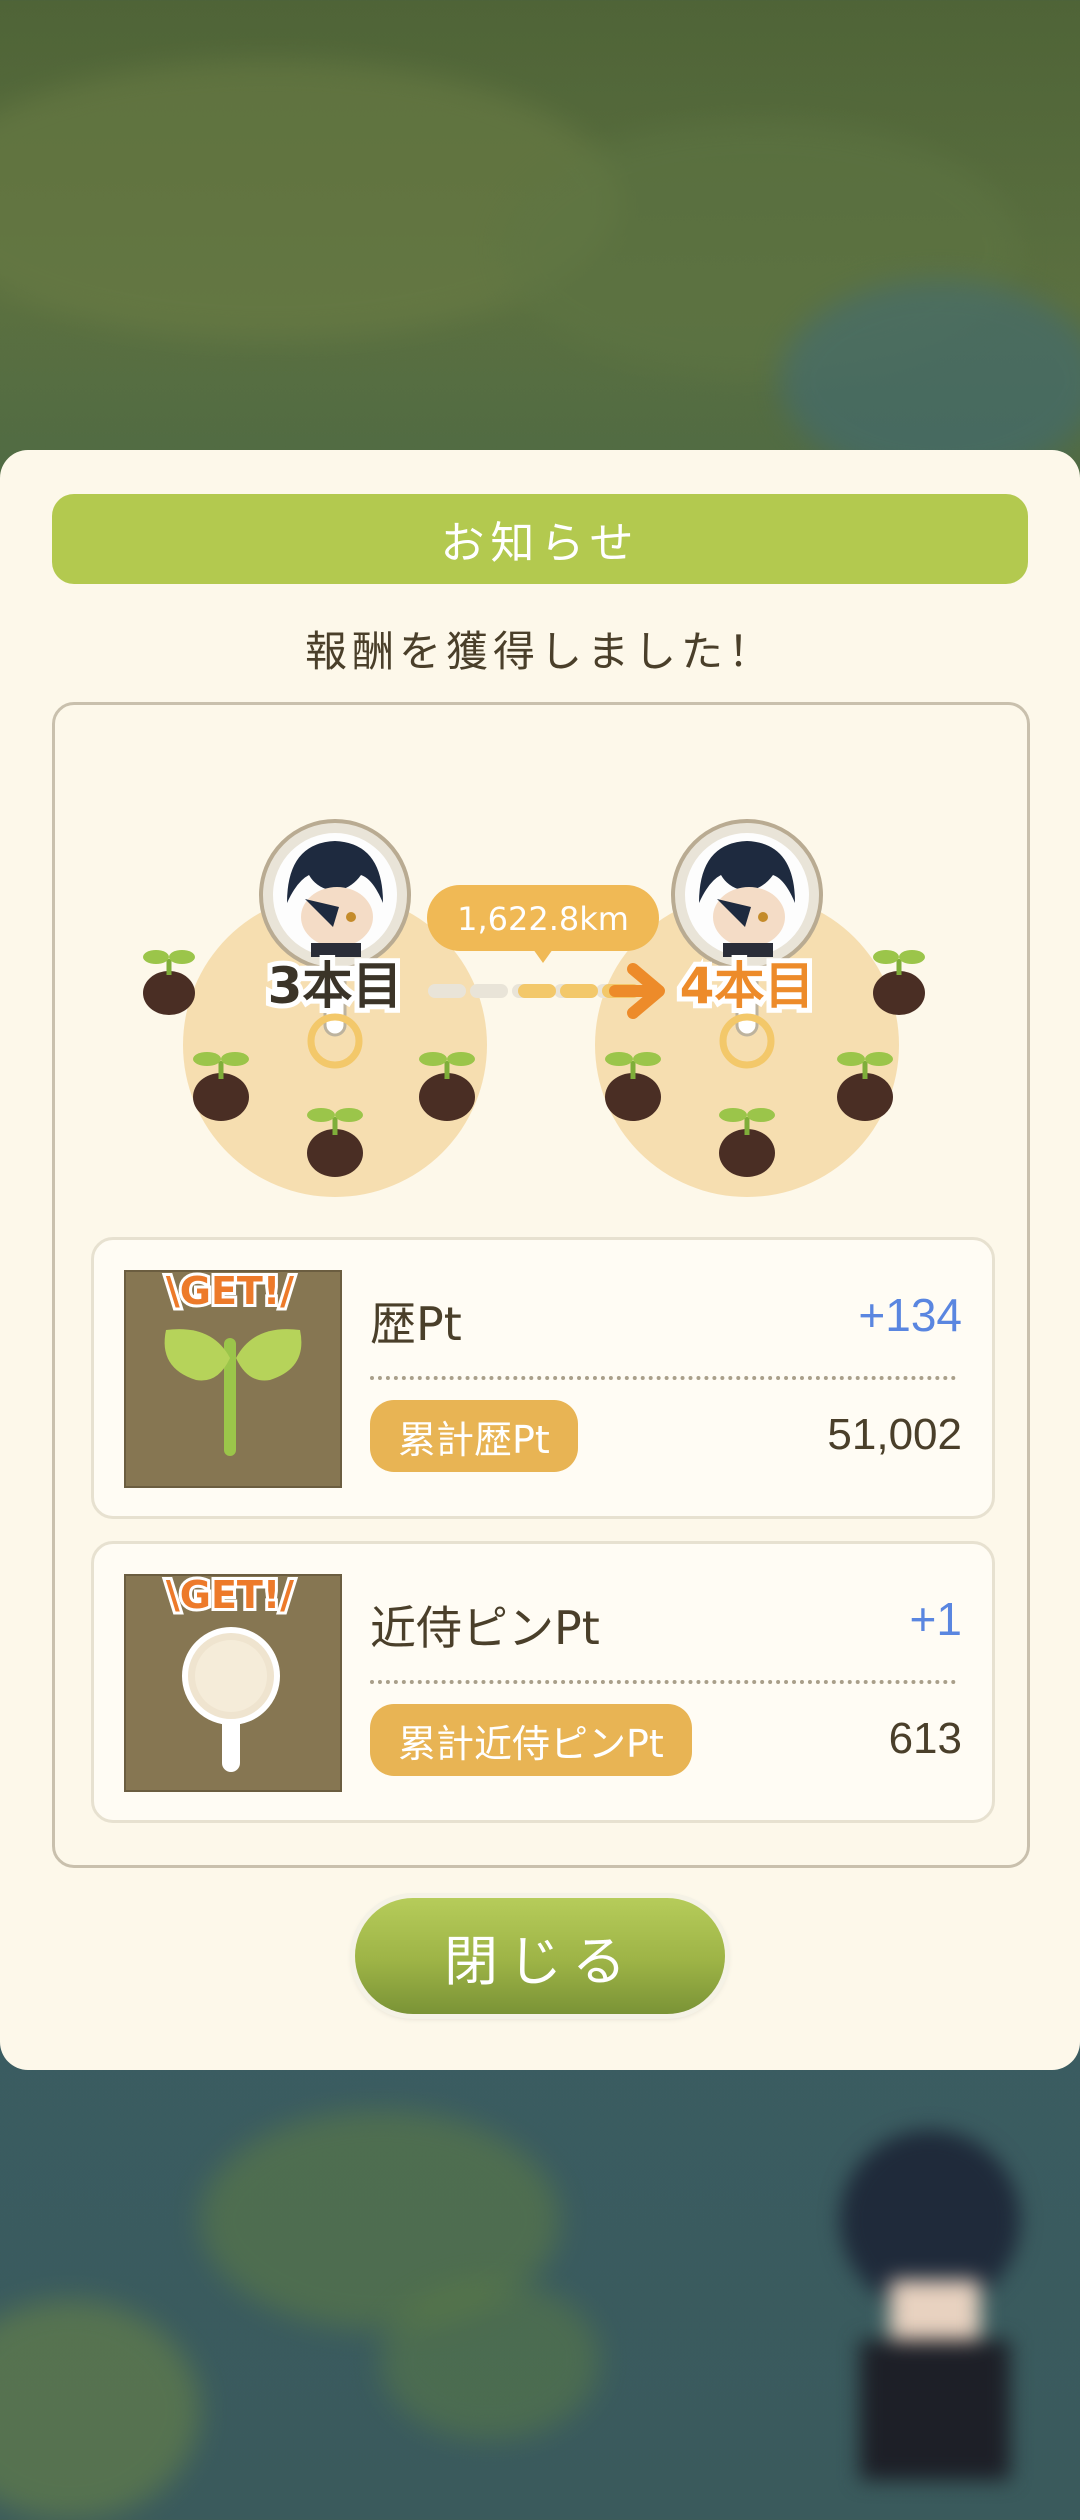  What do you see at coordinates (910, 1315) in the screenshot?
I see `reward-gained: +134` at bounding box center [910, 1315].